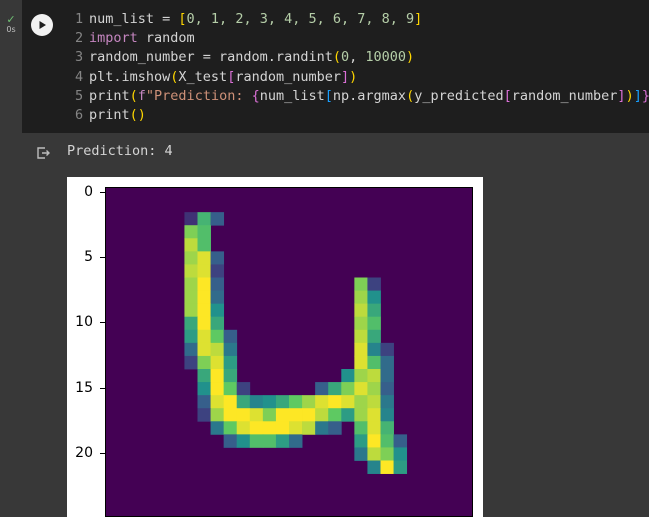 This screenshot has height=517, width=649. Describe the element at coordinates (11, 29) in the screenshot. I see `execution-time: 0s` at that location.